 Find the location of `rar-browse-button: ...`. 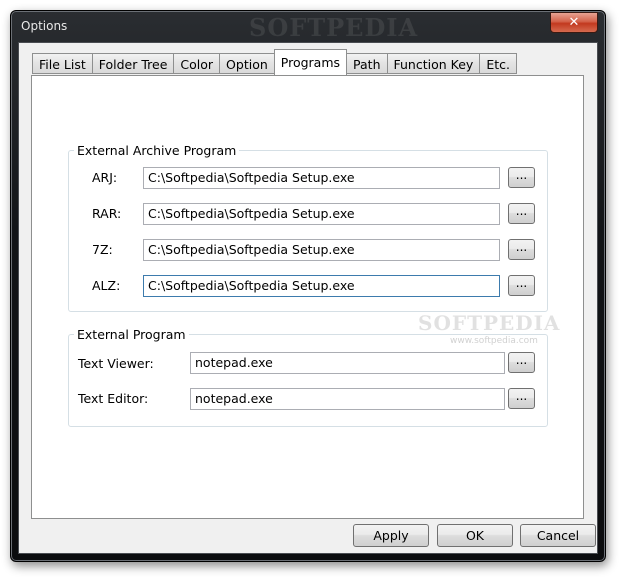

rar-browse-button: ... is located at coordinates (521, 213).